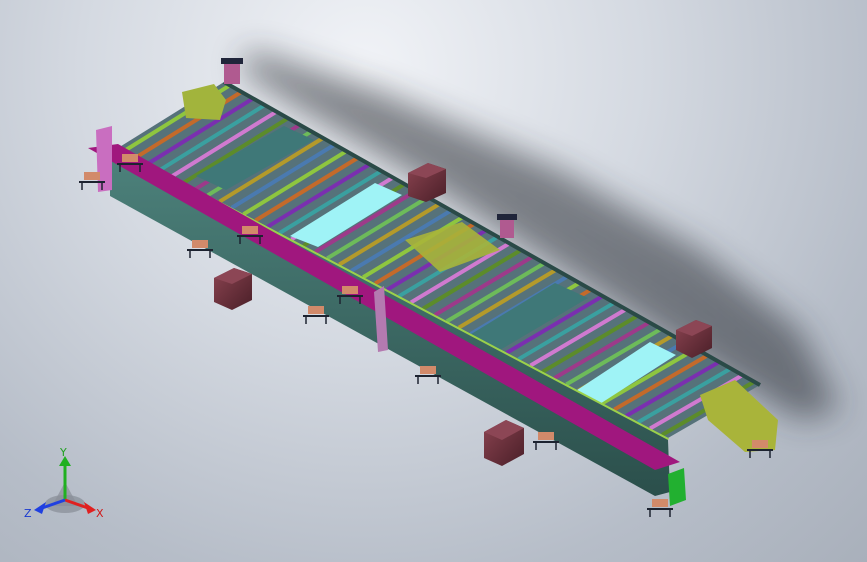 The height and width of the screenshot is (562, 867). I want to click on z-axis-label: Z, so click(28, 513).